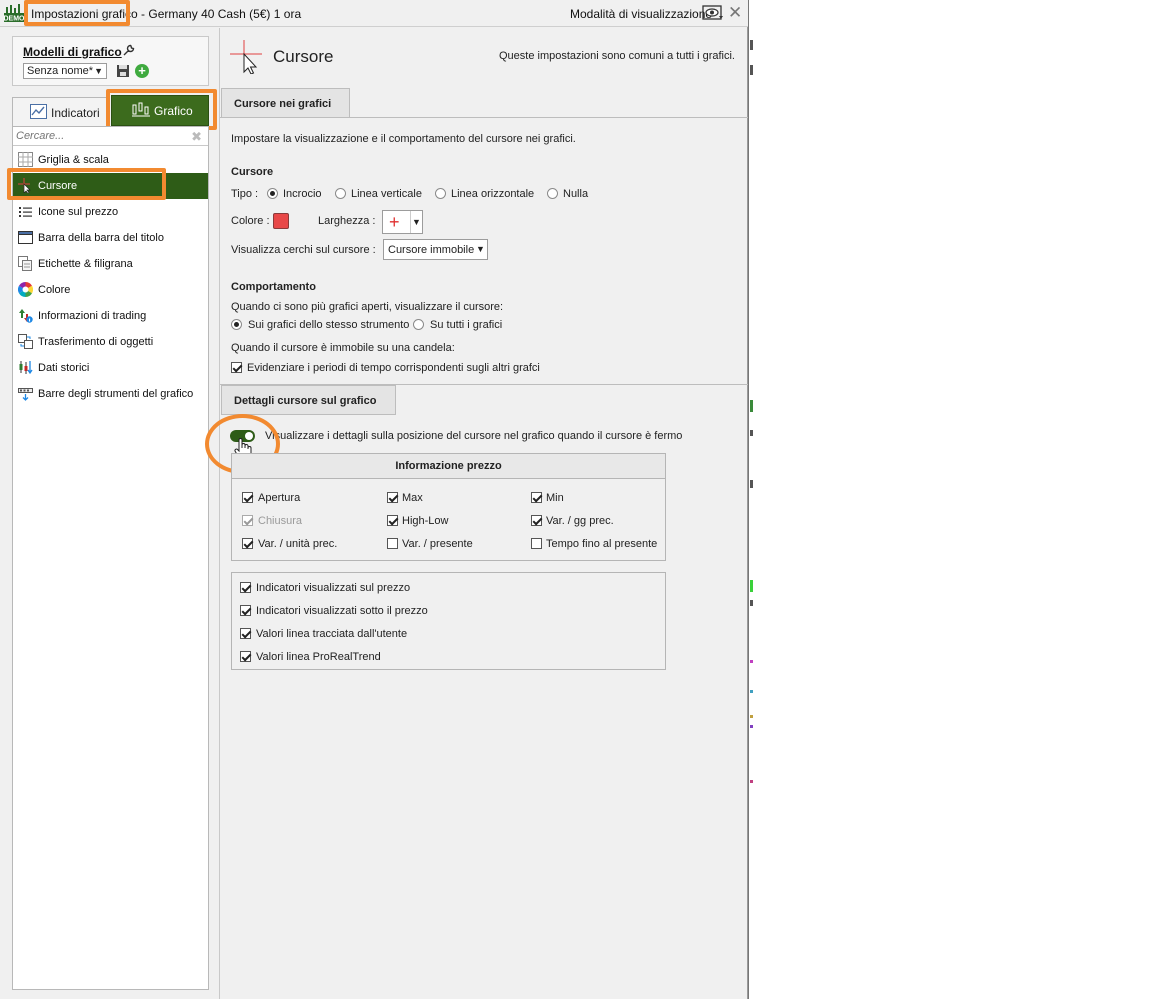 The image size is (1152, 999). What do you see at coordinates (110, 342) in the screenshot?
I see `sidebar-item-transfer: Trasferimento di oggetti` at bounding box center [110, 342].